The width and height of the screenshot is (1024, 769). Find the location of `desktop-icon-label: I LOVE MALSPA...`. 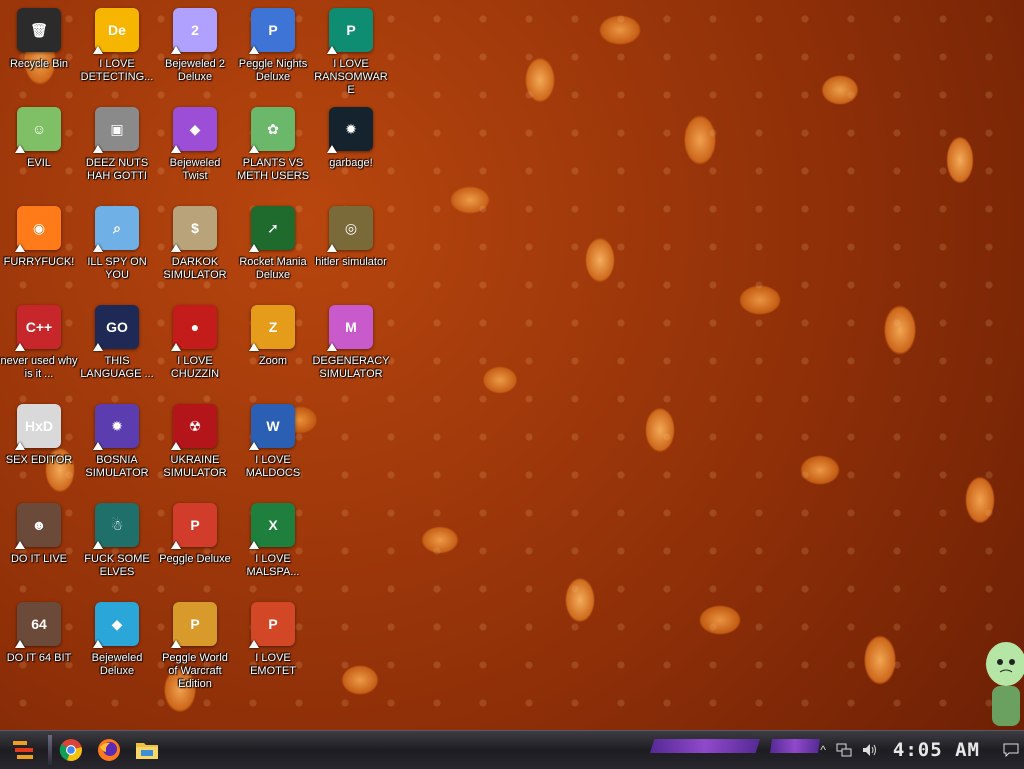

desktop-icon-label: I LOVE MALSPA... is located at coordinates (273, 565).